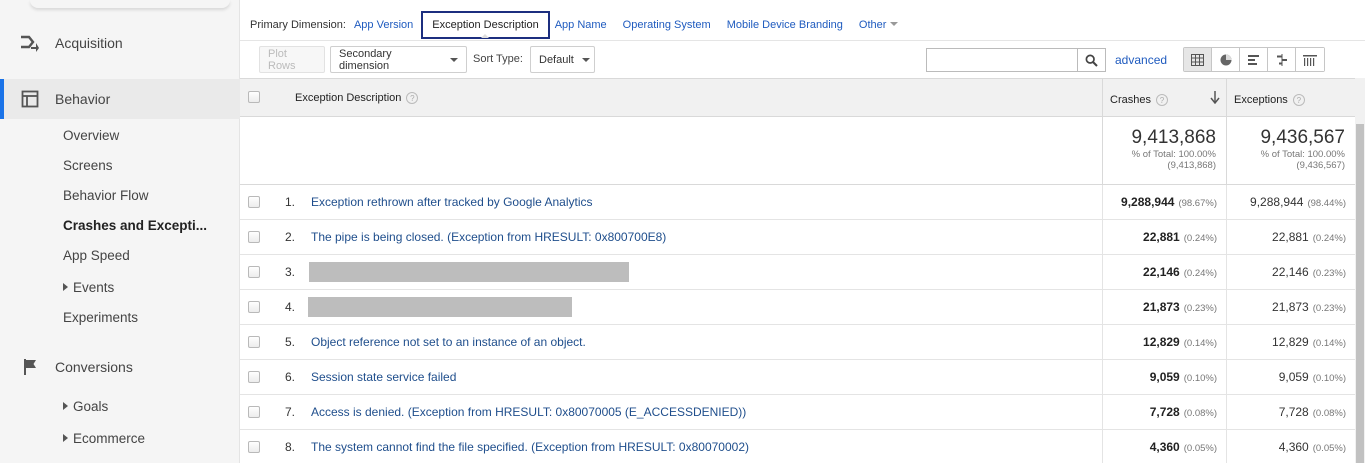 Image resolution: width=1365 pixels, height=463 pixels. What do you see at coordinates (1164, 412) in the screenshot?
I see `row-crashes-value: 7,728` at bounding box center [1164, 412].